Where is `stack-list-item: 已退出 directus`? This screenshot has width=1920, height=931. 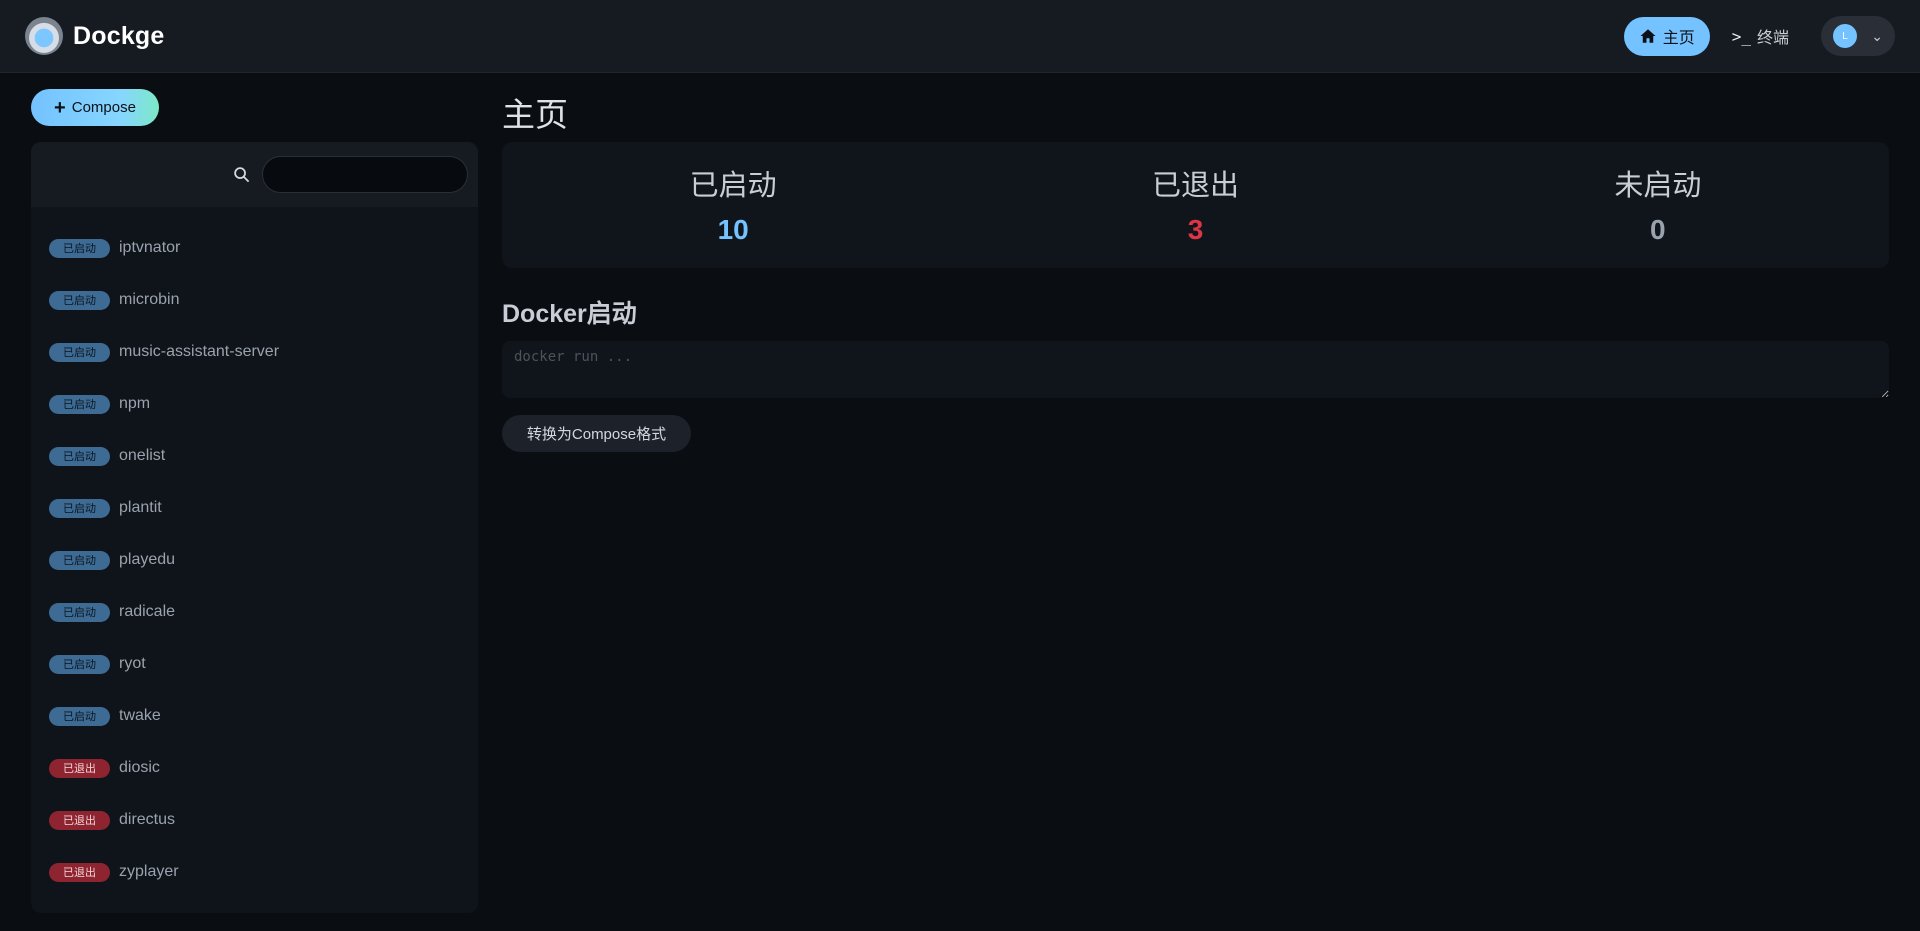
stack-list-item: 已退出 directus is located at coordinates (254, 820).